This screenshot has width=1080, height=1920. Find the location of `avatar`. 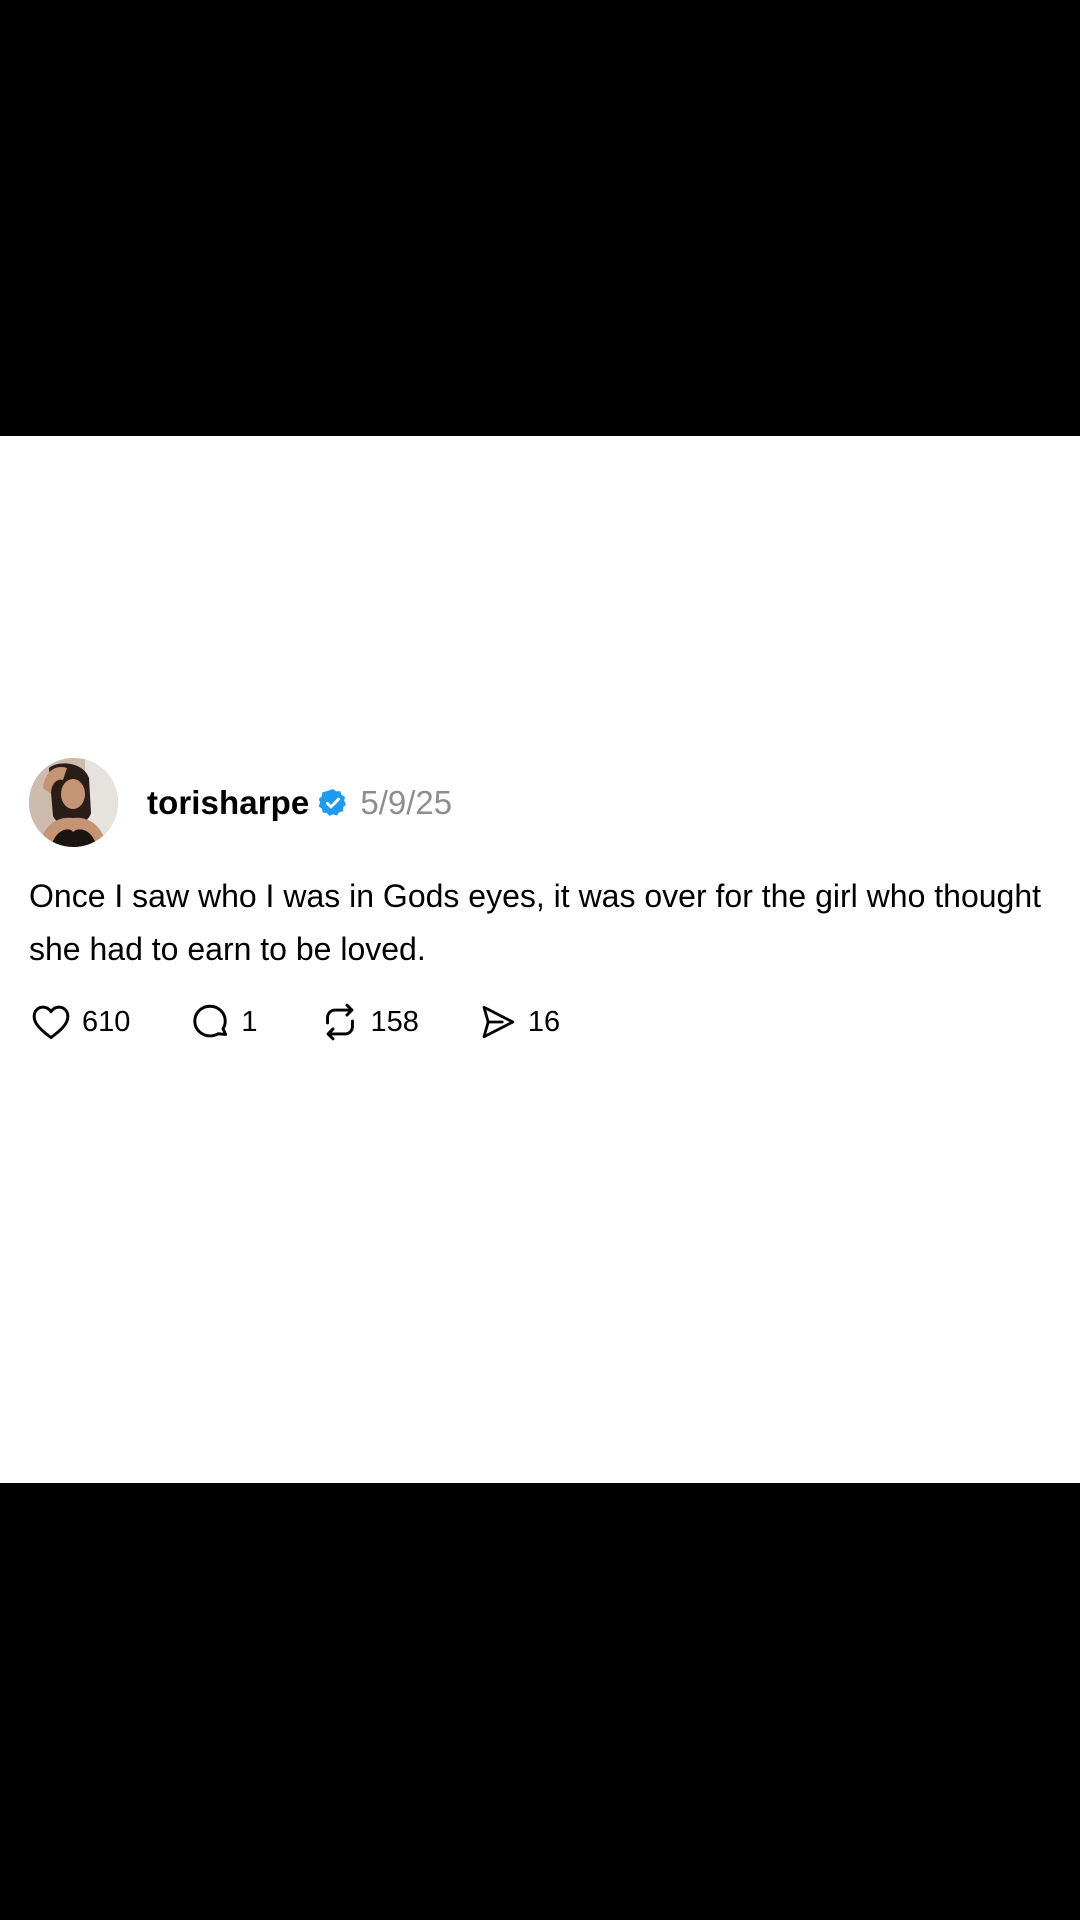

avatar is located at coordinates (73, 802).